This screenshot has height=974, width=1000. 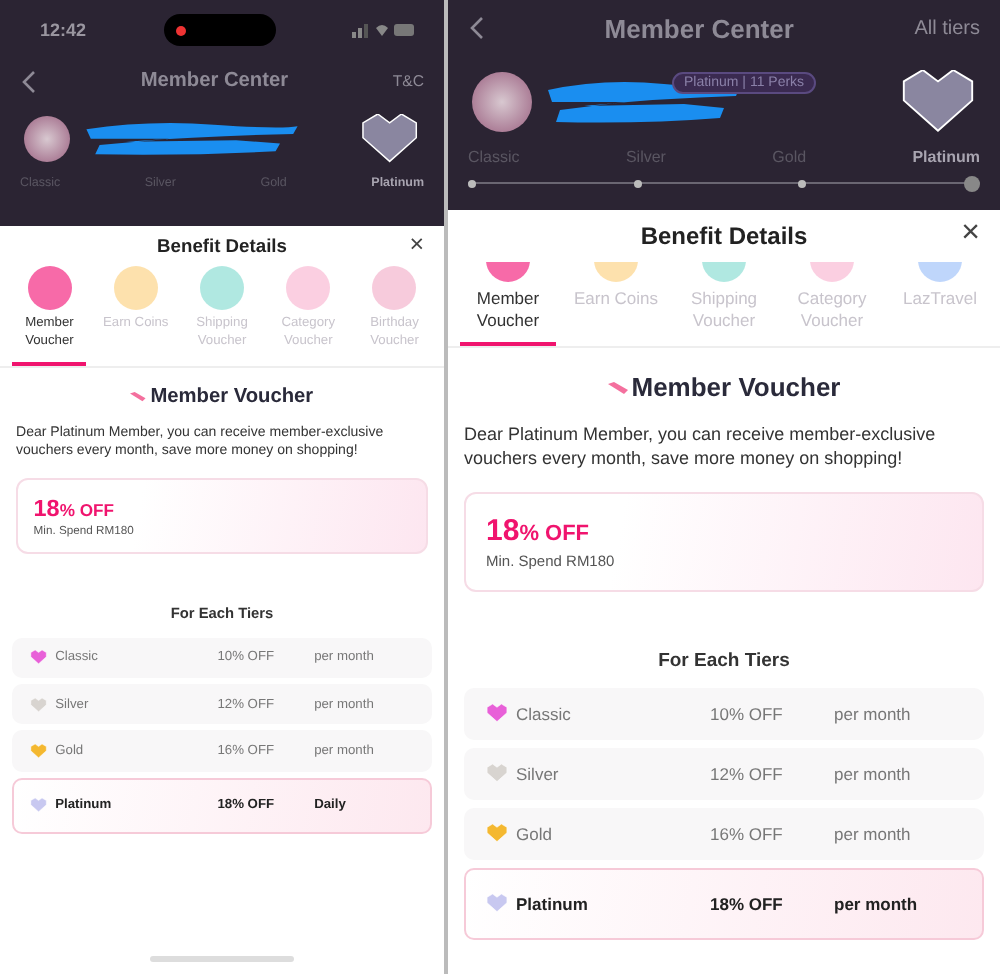 What do you see at coordinates (180, 30) in the screenshot?
I see `camera-dot-icon` at bounding box center [180, 30].